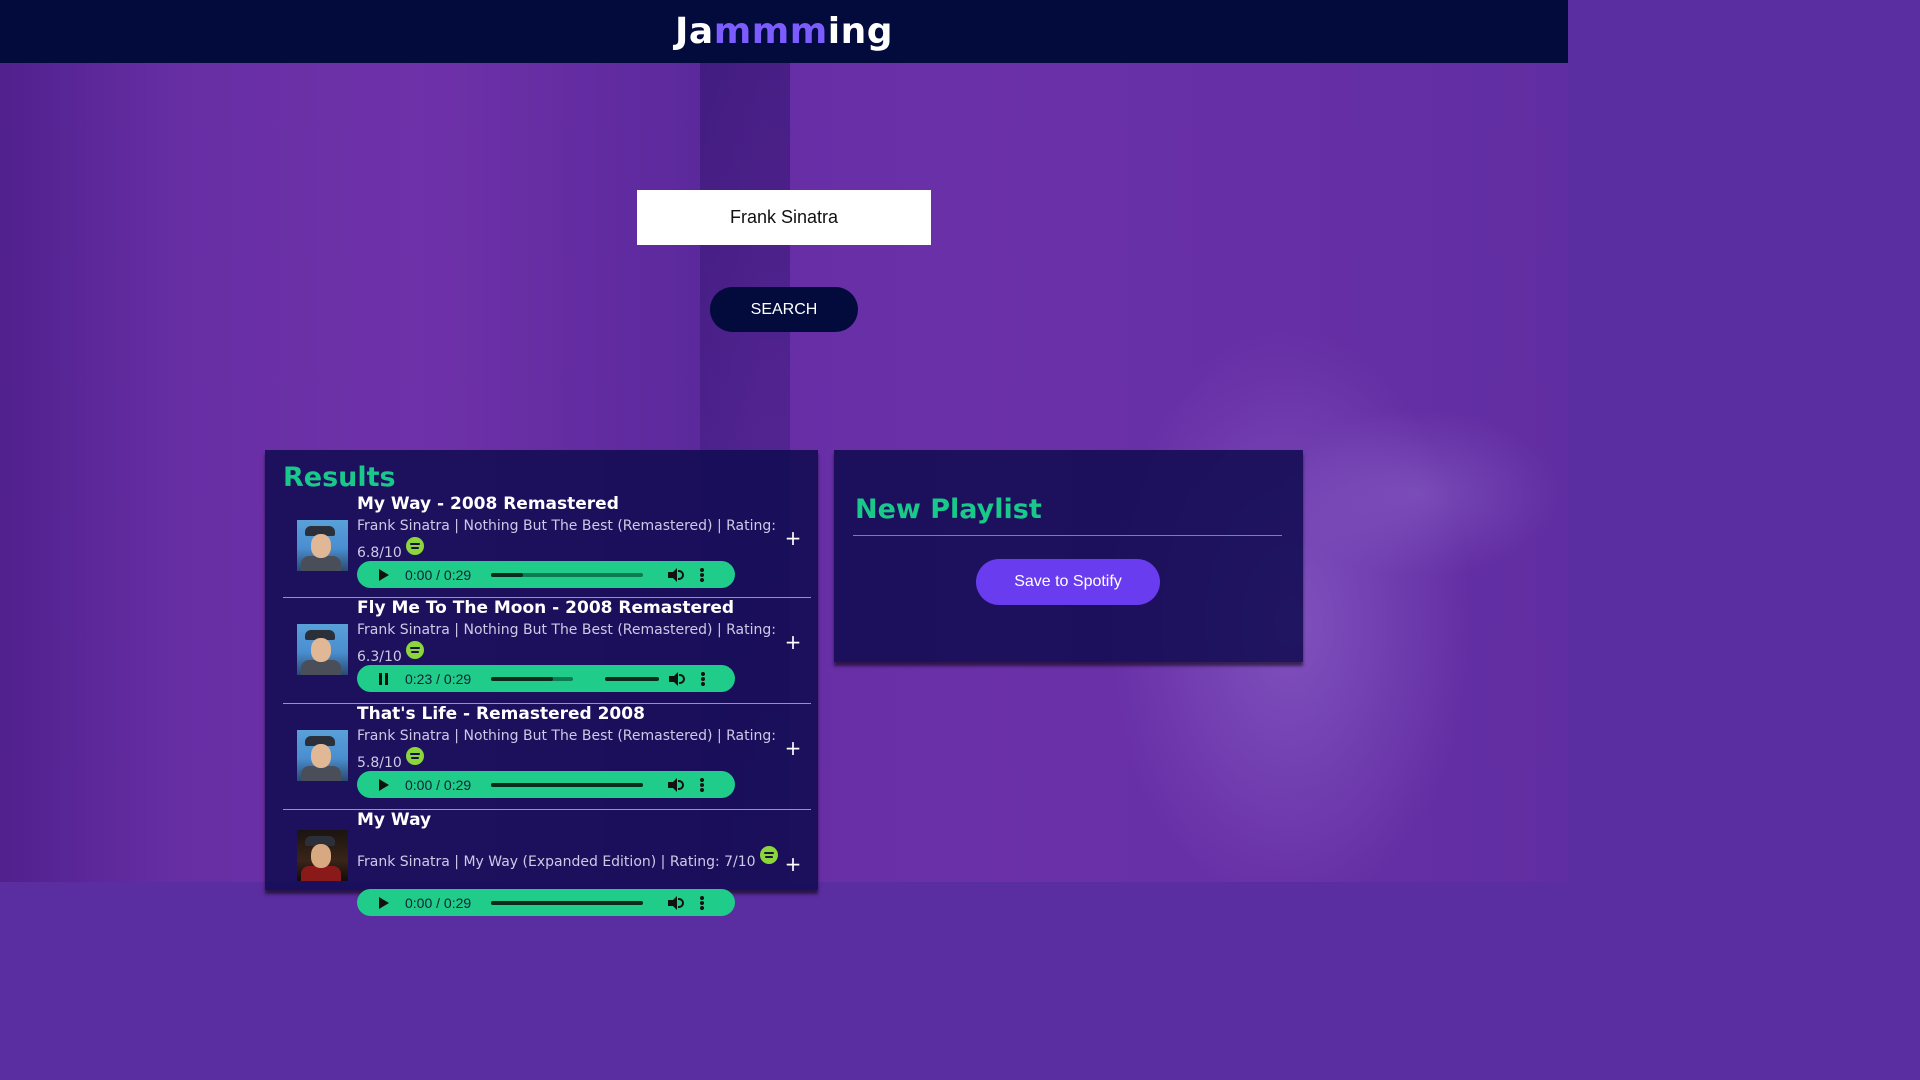  Describe the element at coordinates (384, 679) in the screenshot. I see `pause-icon` at that location.